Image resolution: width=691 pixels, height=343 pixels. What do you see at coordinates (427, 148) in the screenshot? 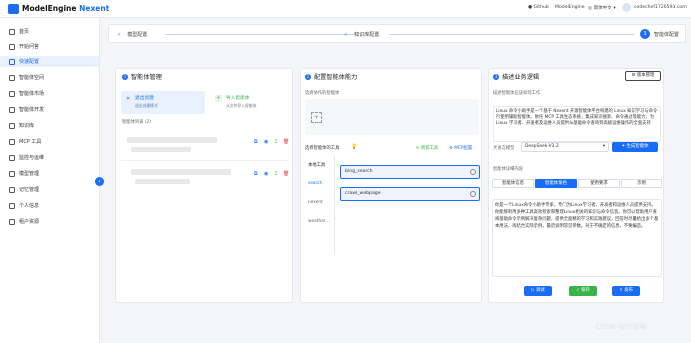
I see `refresh-tools-button: ↻ 刷新工具` at bounding box center [427, 148].